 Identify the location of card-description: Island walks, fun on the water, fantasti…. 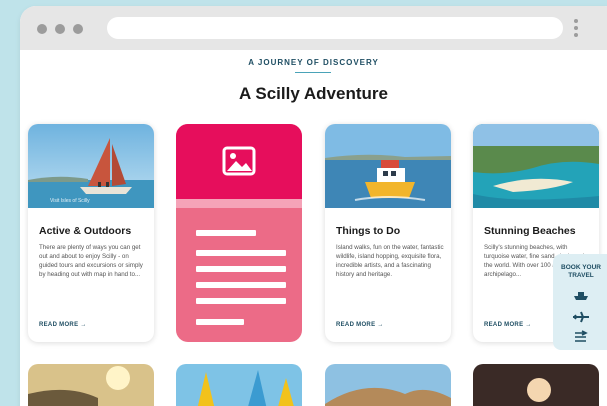
(390, 261).